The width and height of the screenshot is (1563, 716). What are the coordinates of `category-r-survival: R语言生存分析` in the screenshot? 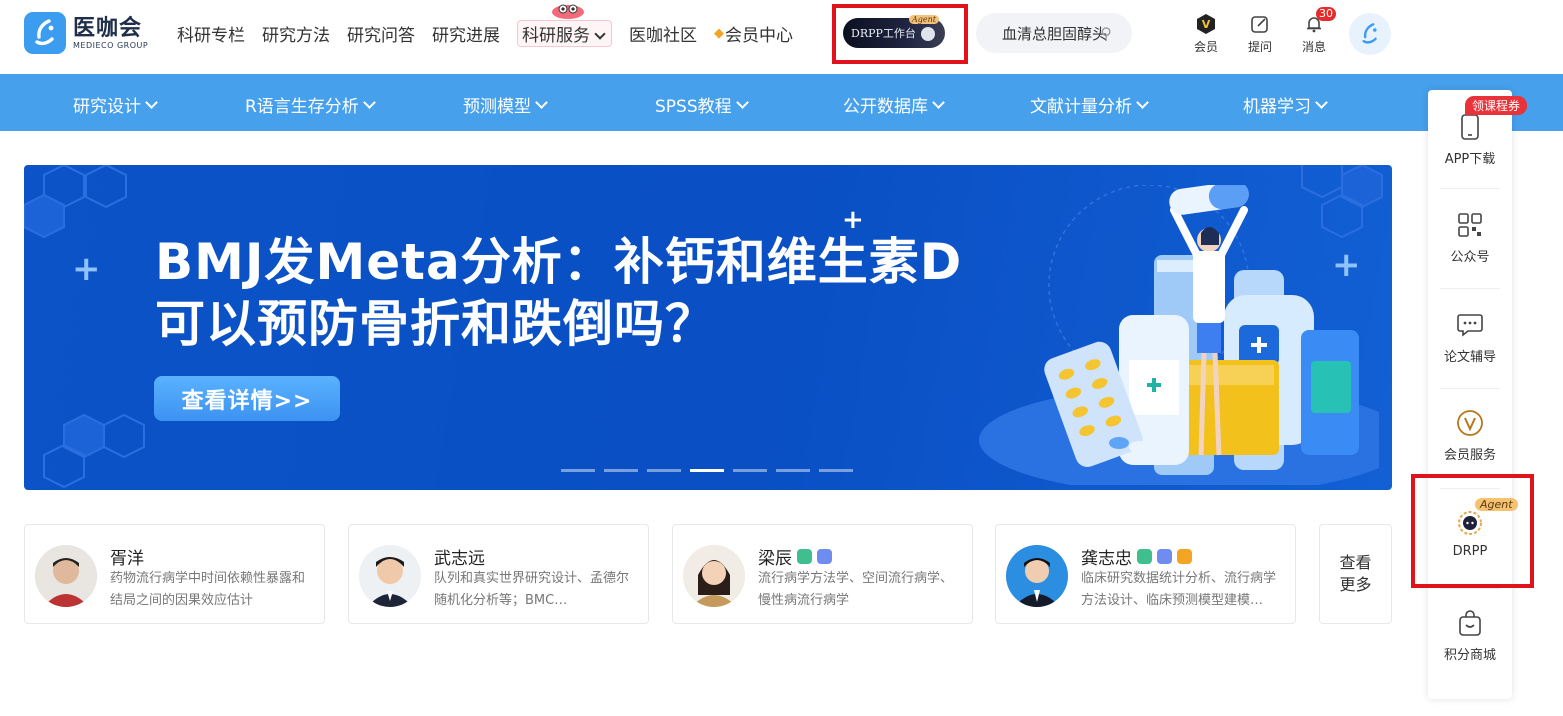 It's located at (310, 104).